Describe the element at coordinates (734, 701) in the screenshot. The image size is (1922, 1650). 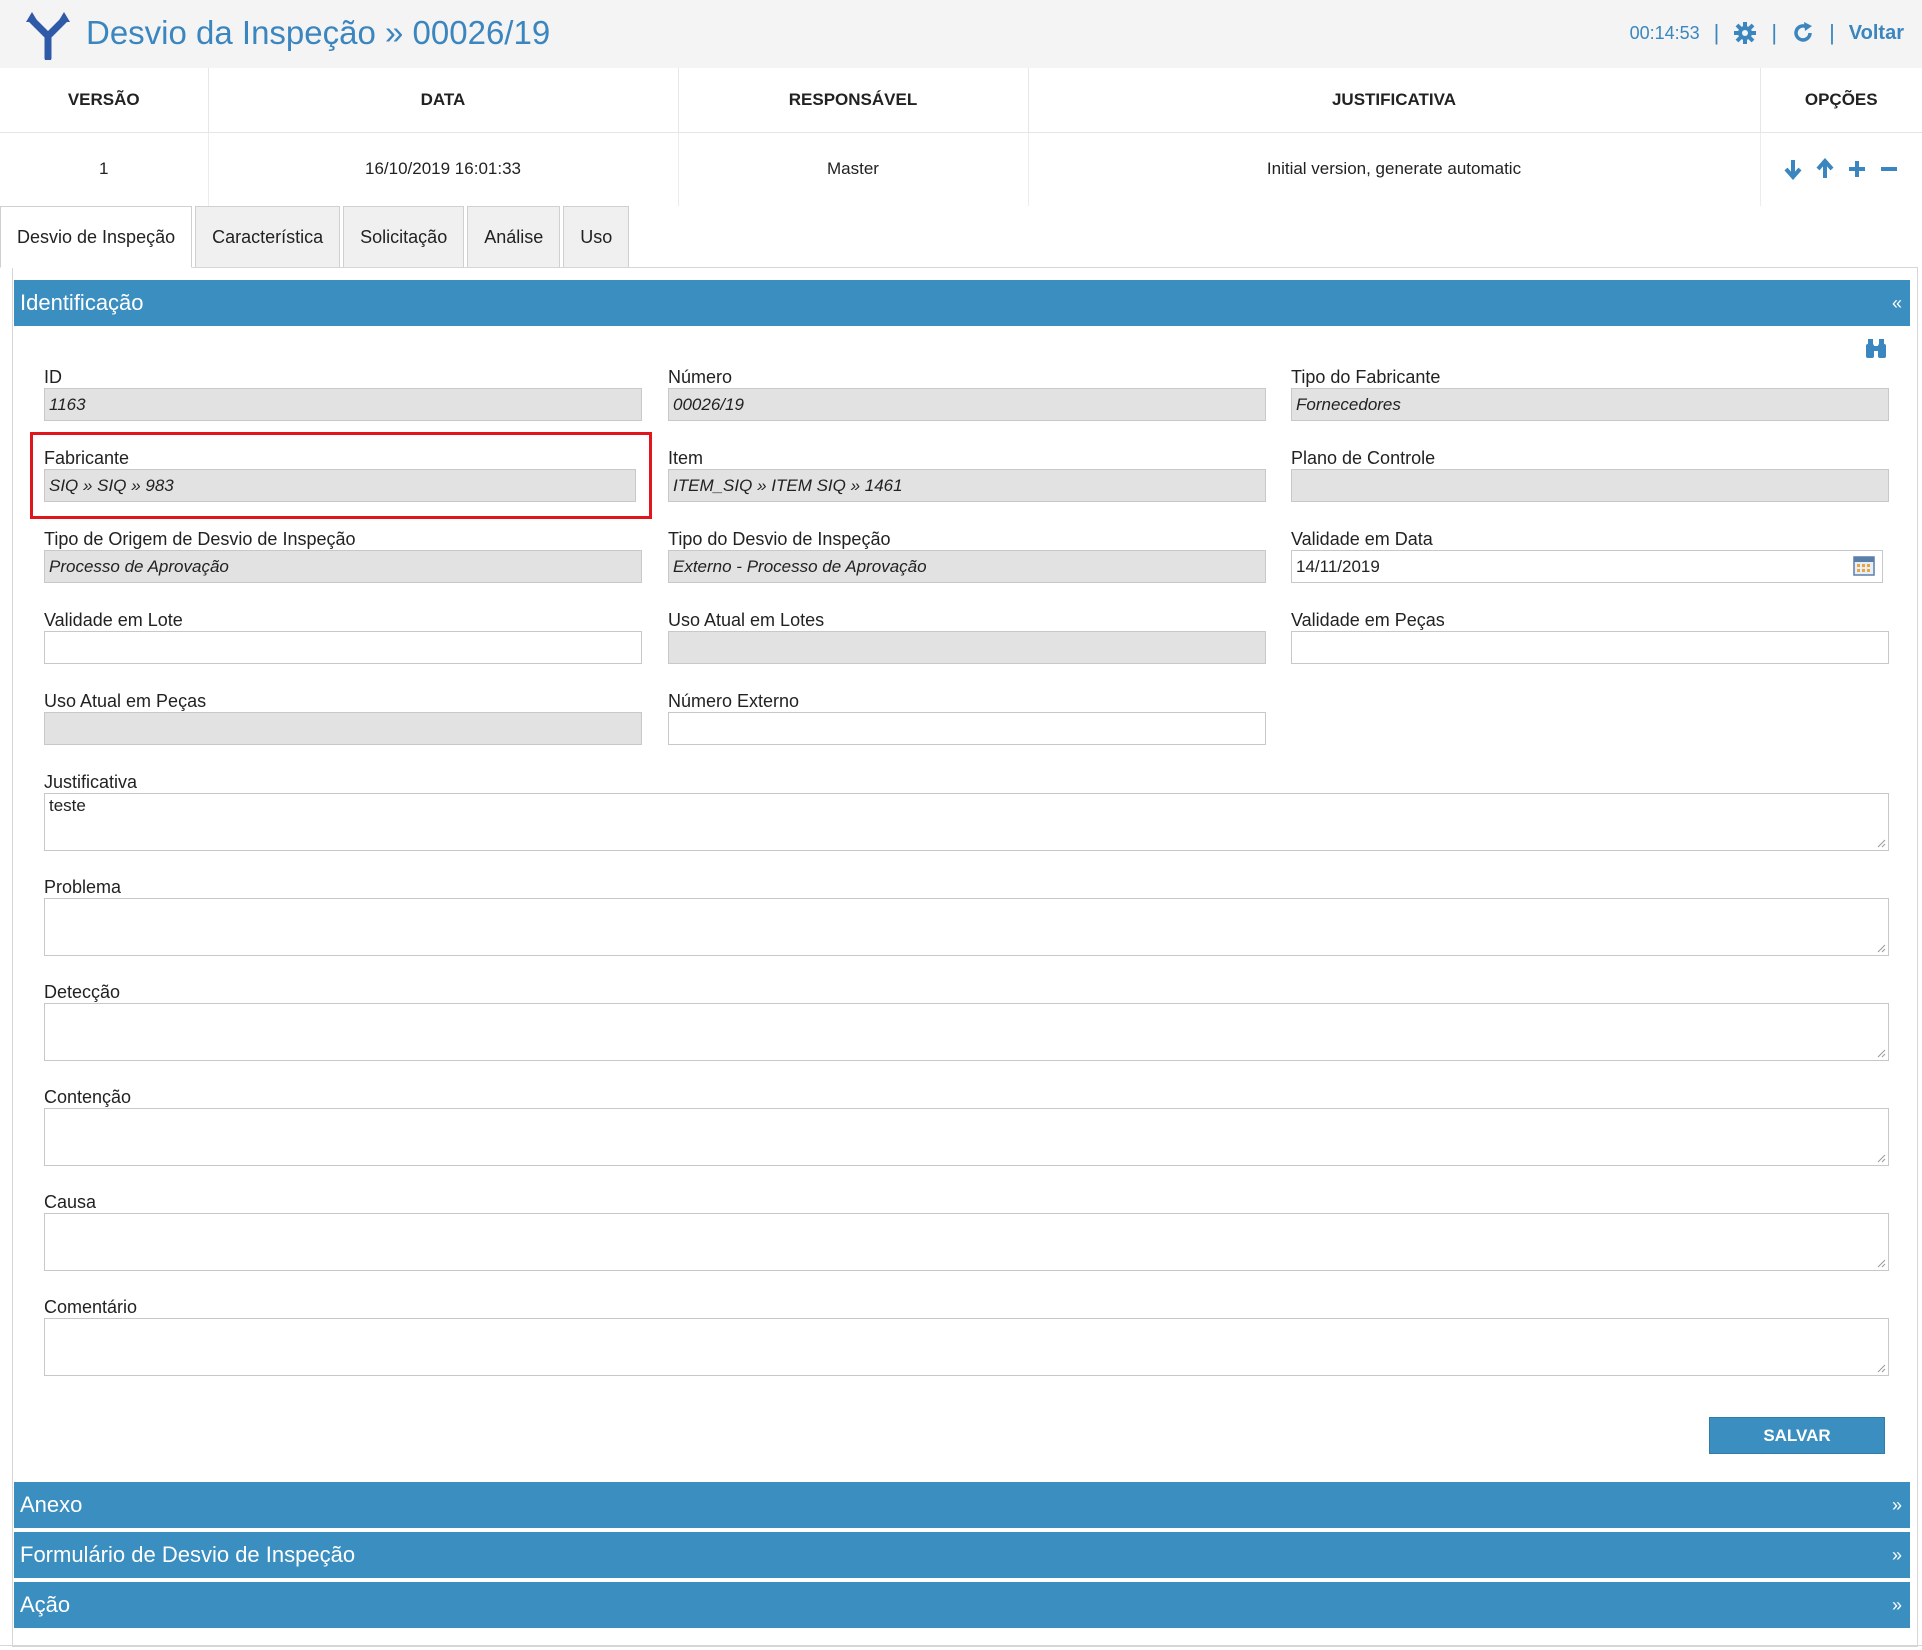
I see `numero-externo-label: Número Externo` at that location.